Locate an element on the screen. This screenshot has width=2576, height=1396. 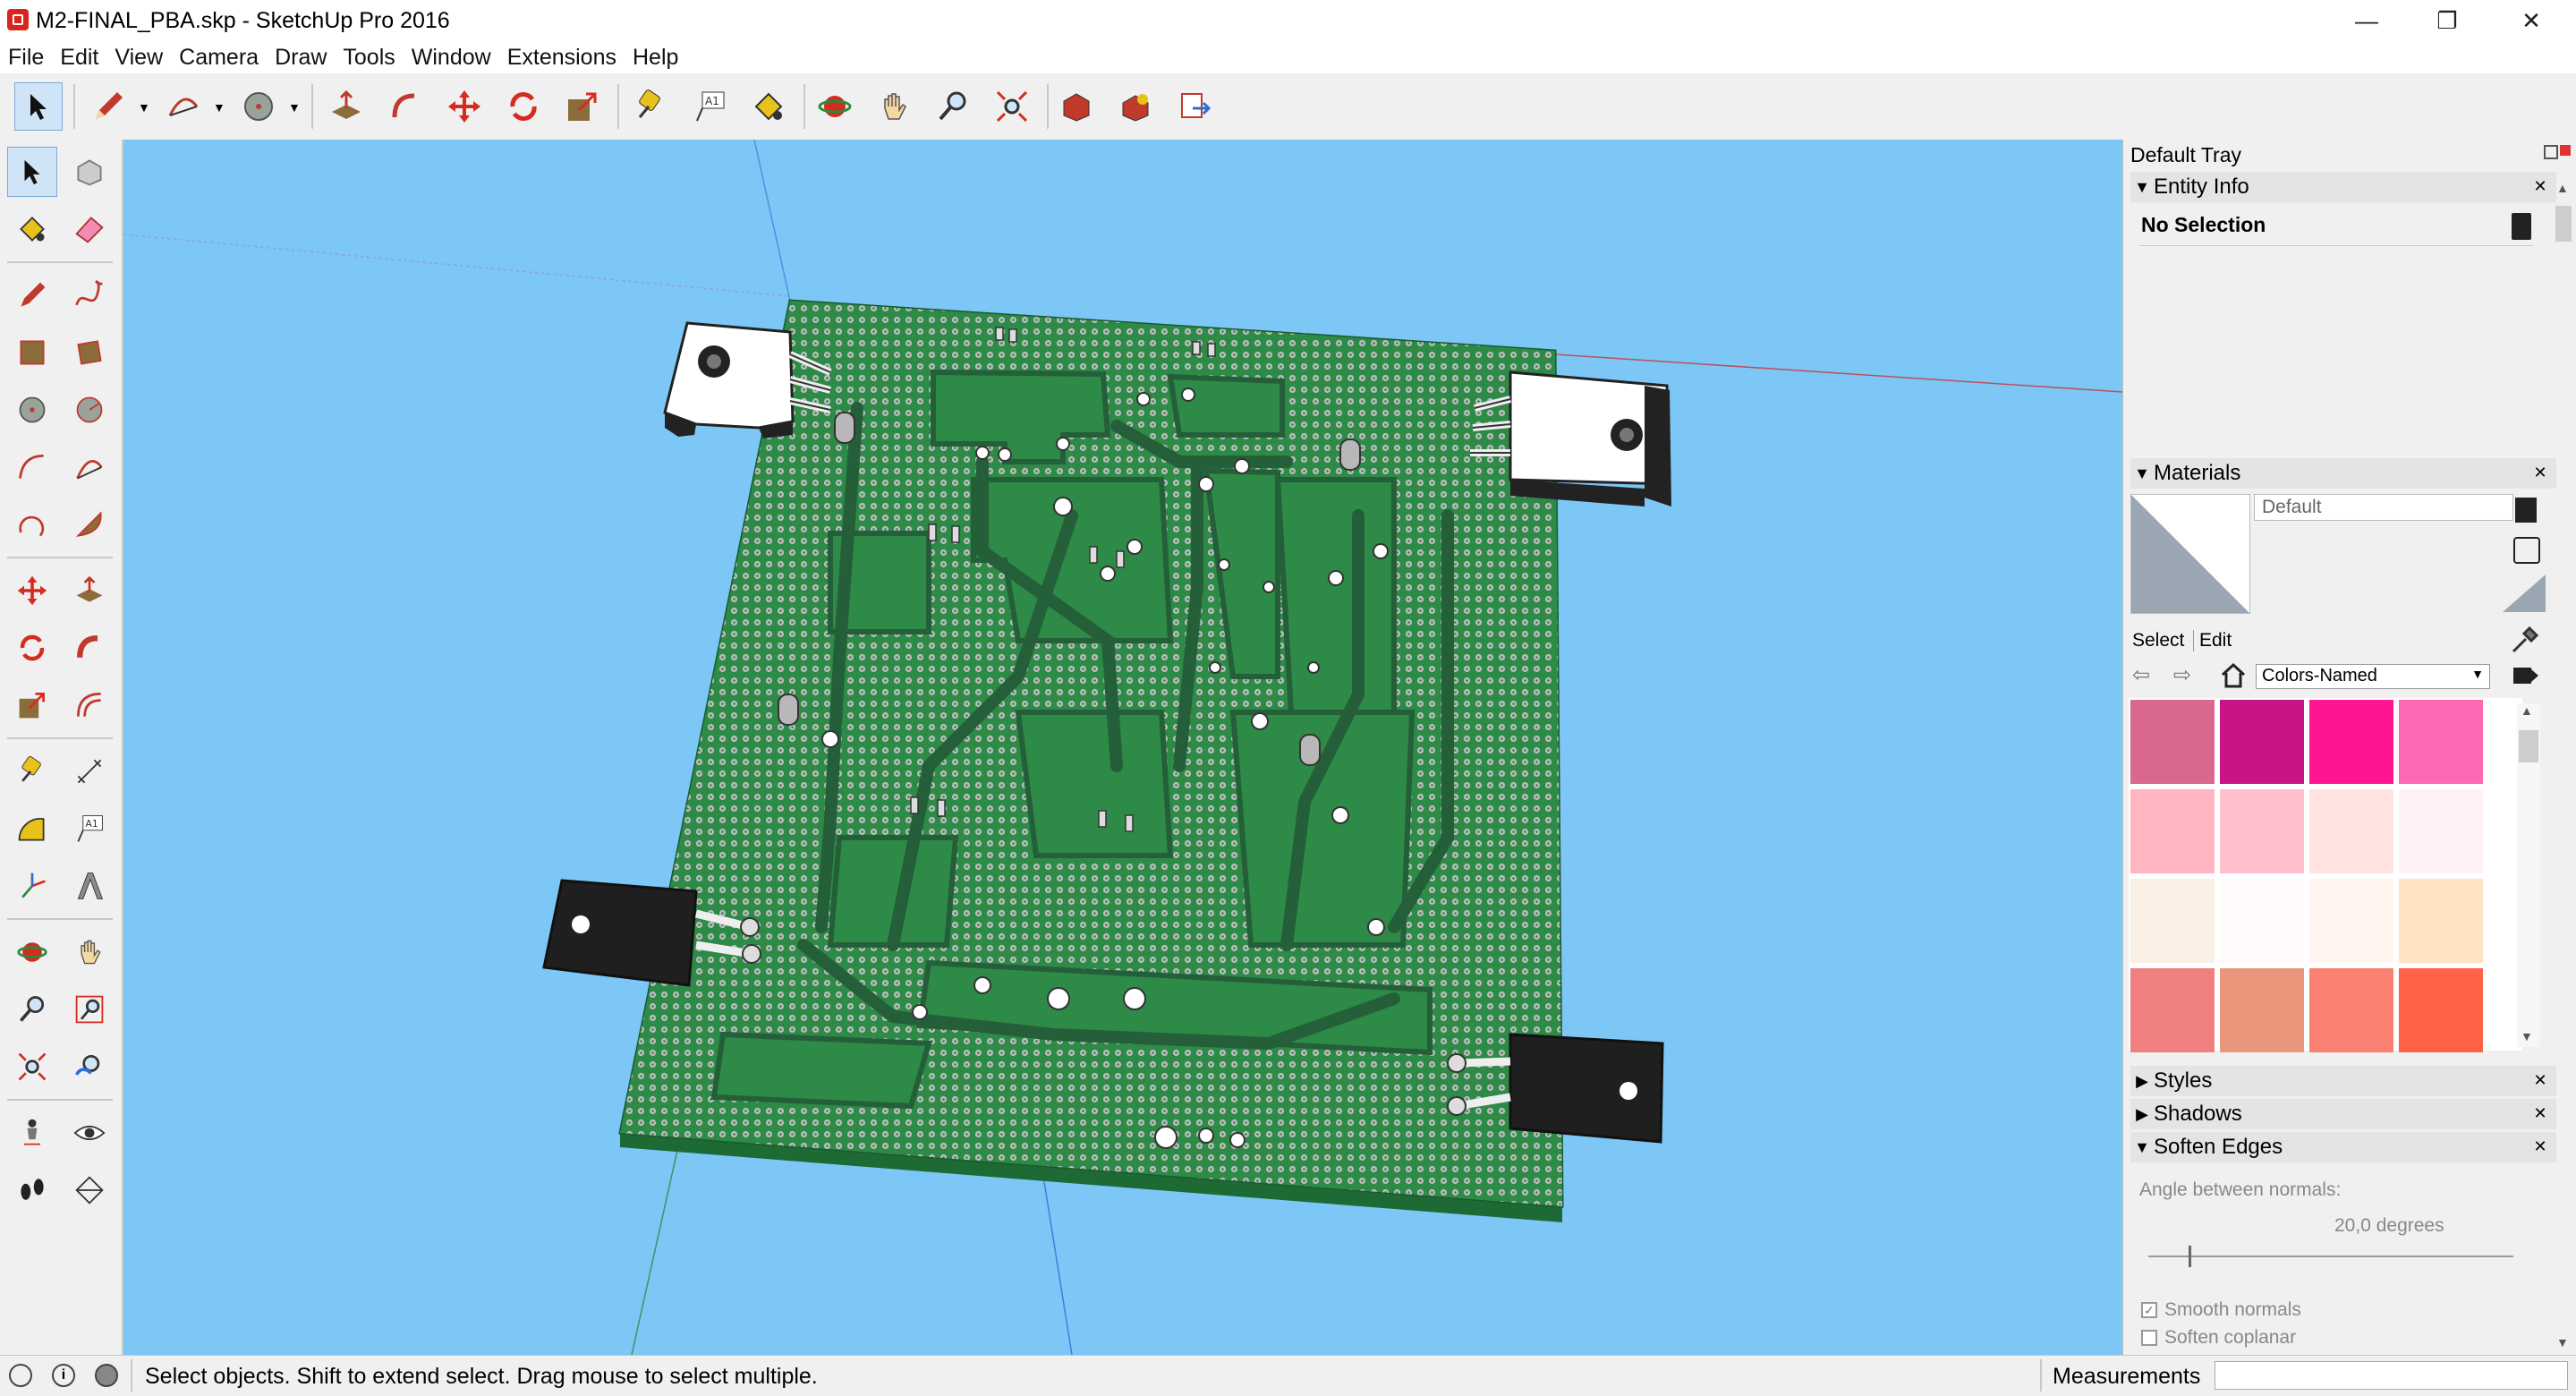
home-icon is located at coordinates (2233, 675).